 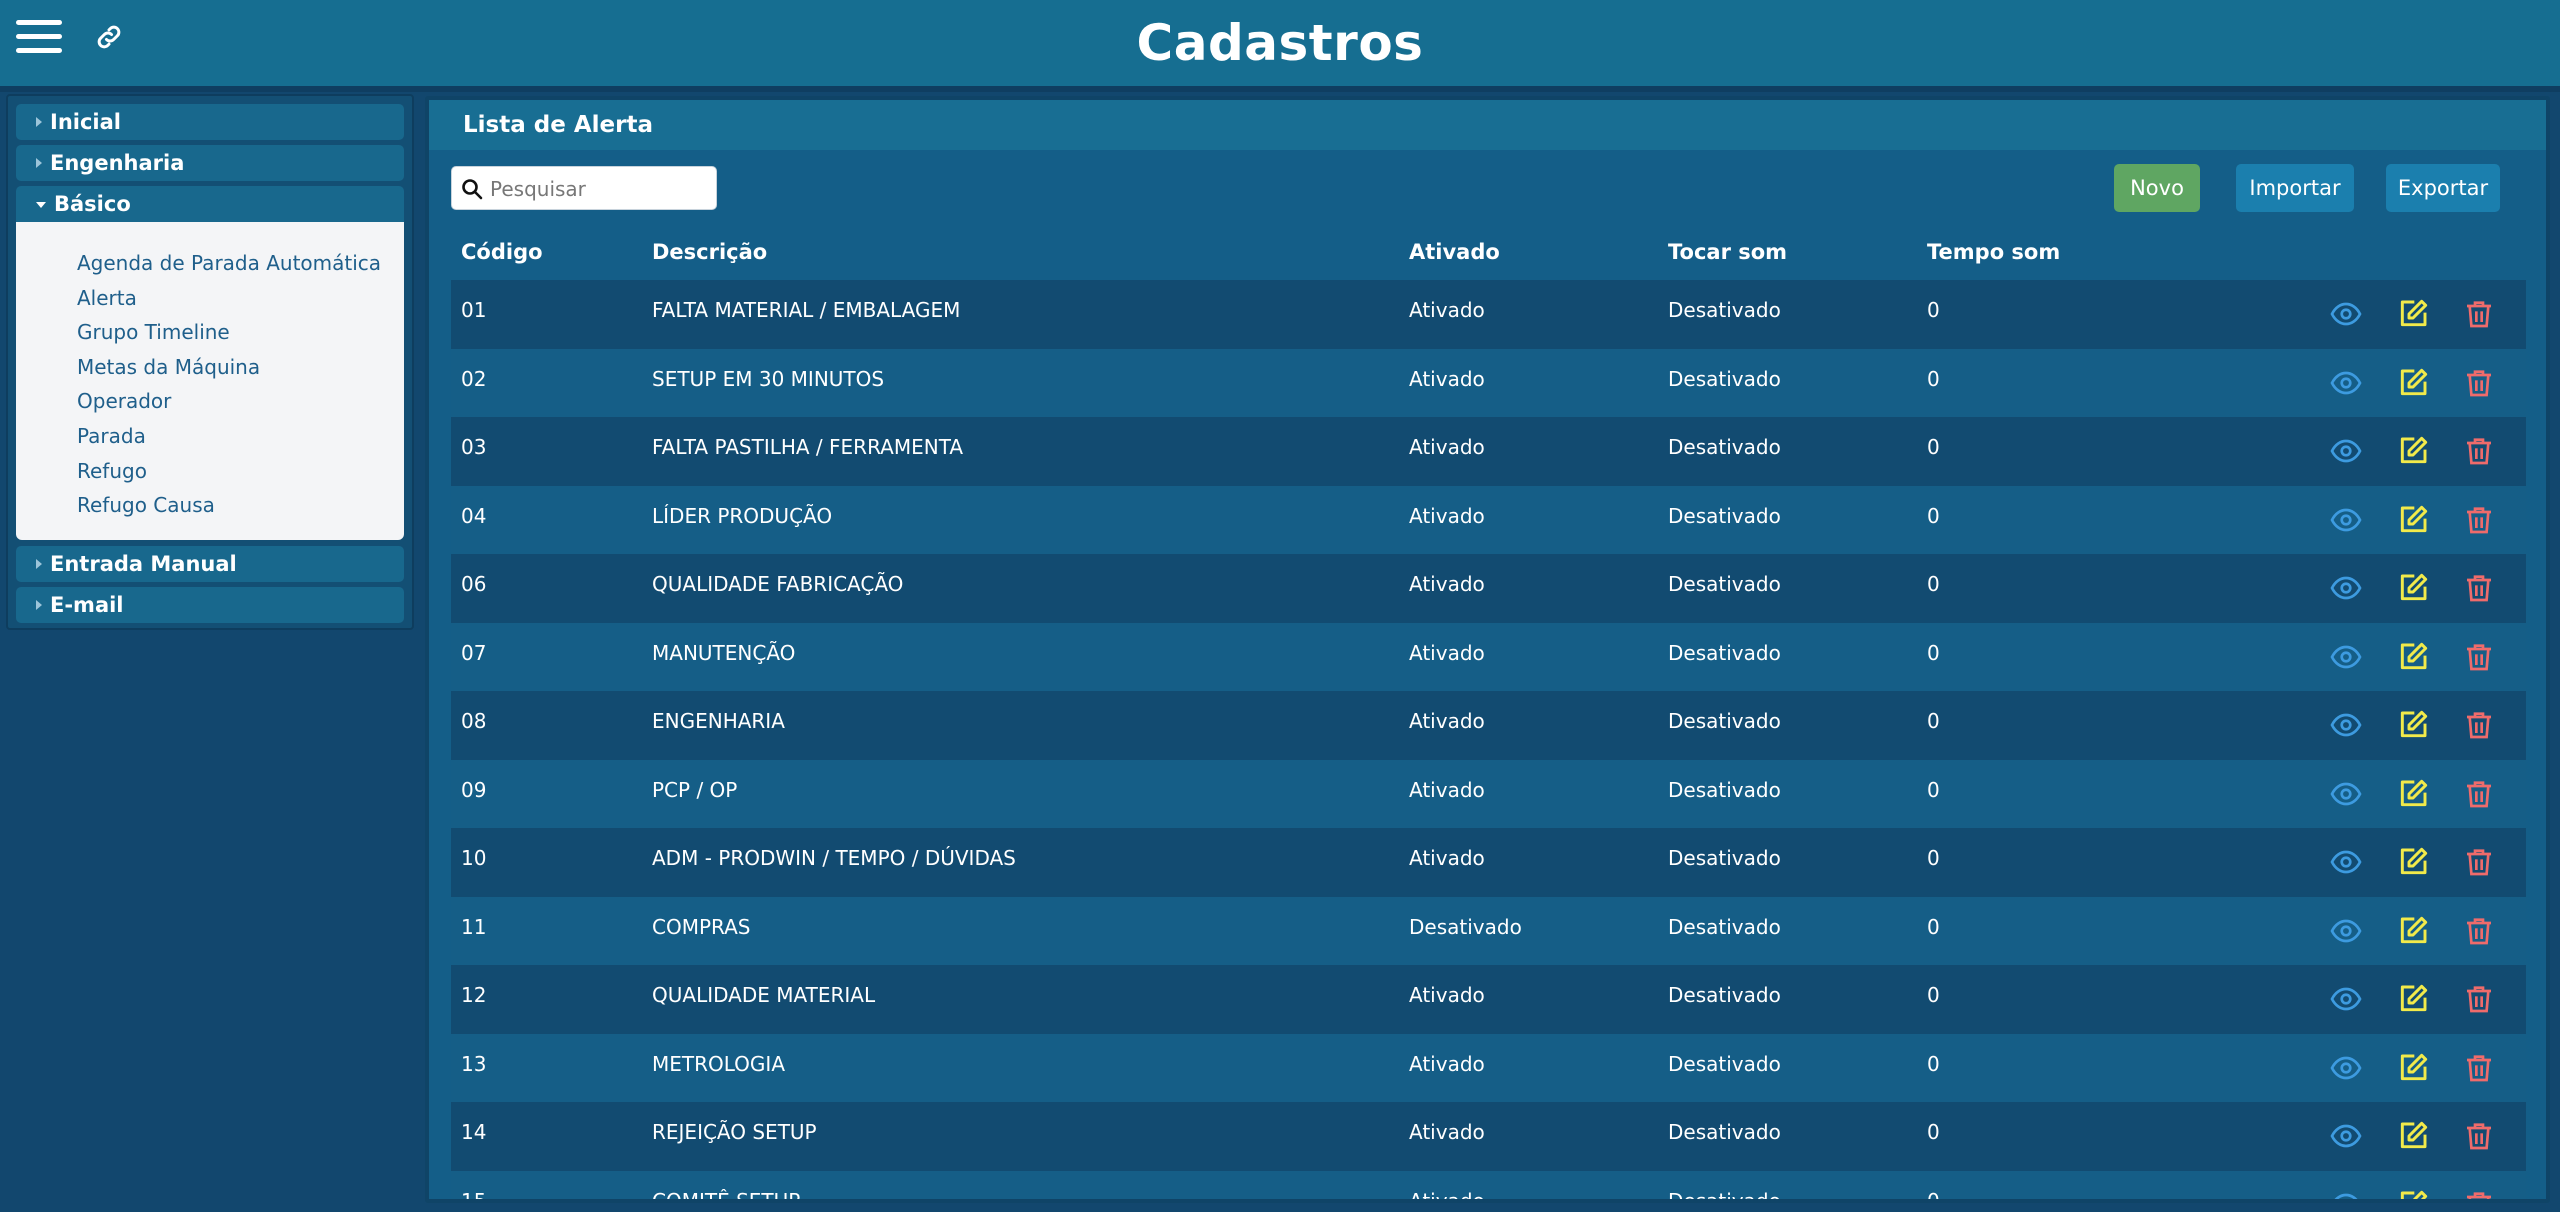 What do you see at coordinates (210, 204) in the screenshot?
I see `sidebar-group-basico: Básico` at bounding box center [210, 204].